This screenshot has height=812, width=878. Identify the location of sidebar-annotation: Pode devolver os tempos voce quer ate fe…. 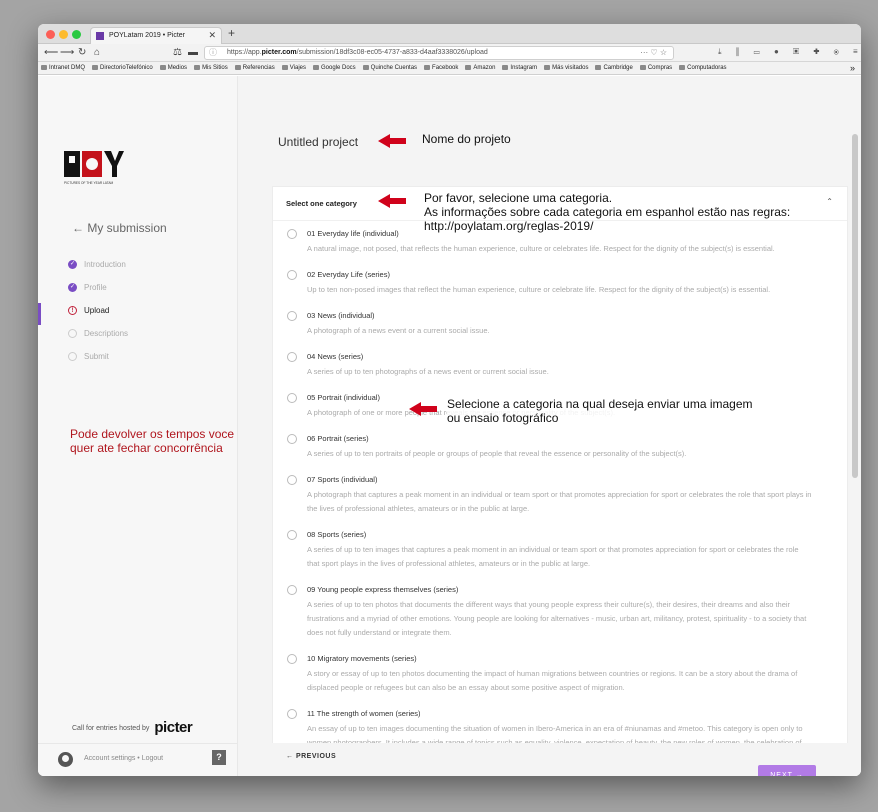
(152, 441).